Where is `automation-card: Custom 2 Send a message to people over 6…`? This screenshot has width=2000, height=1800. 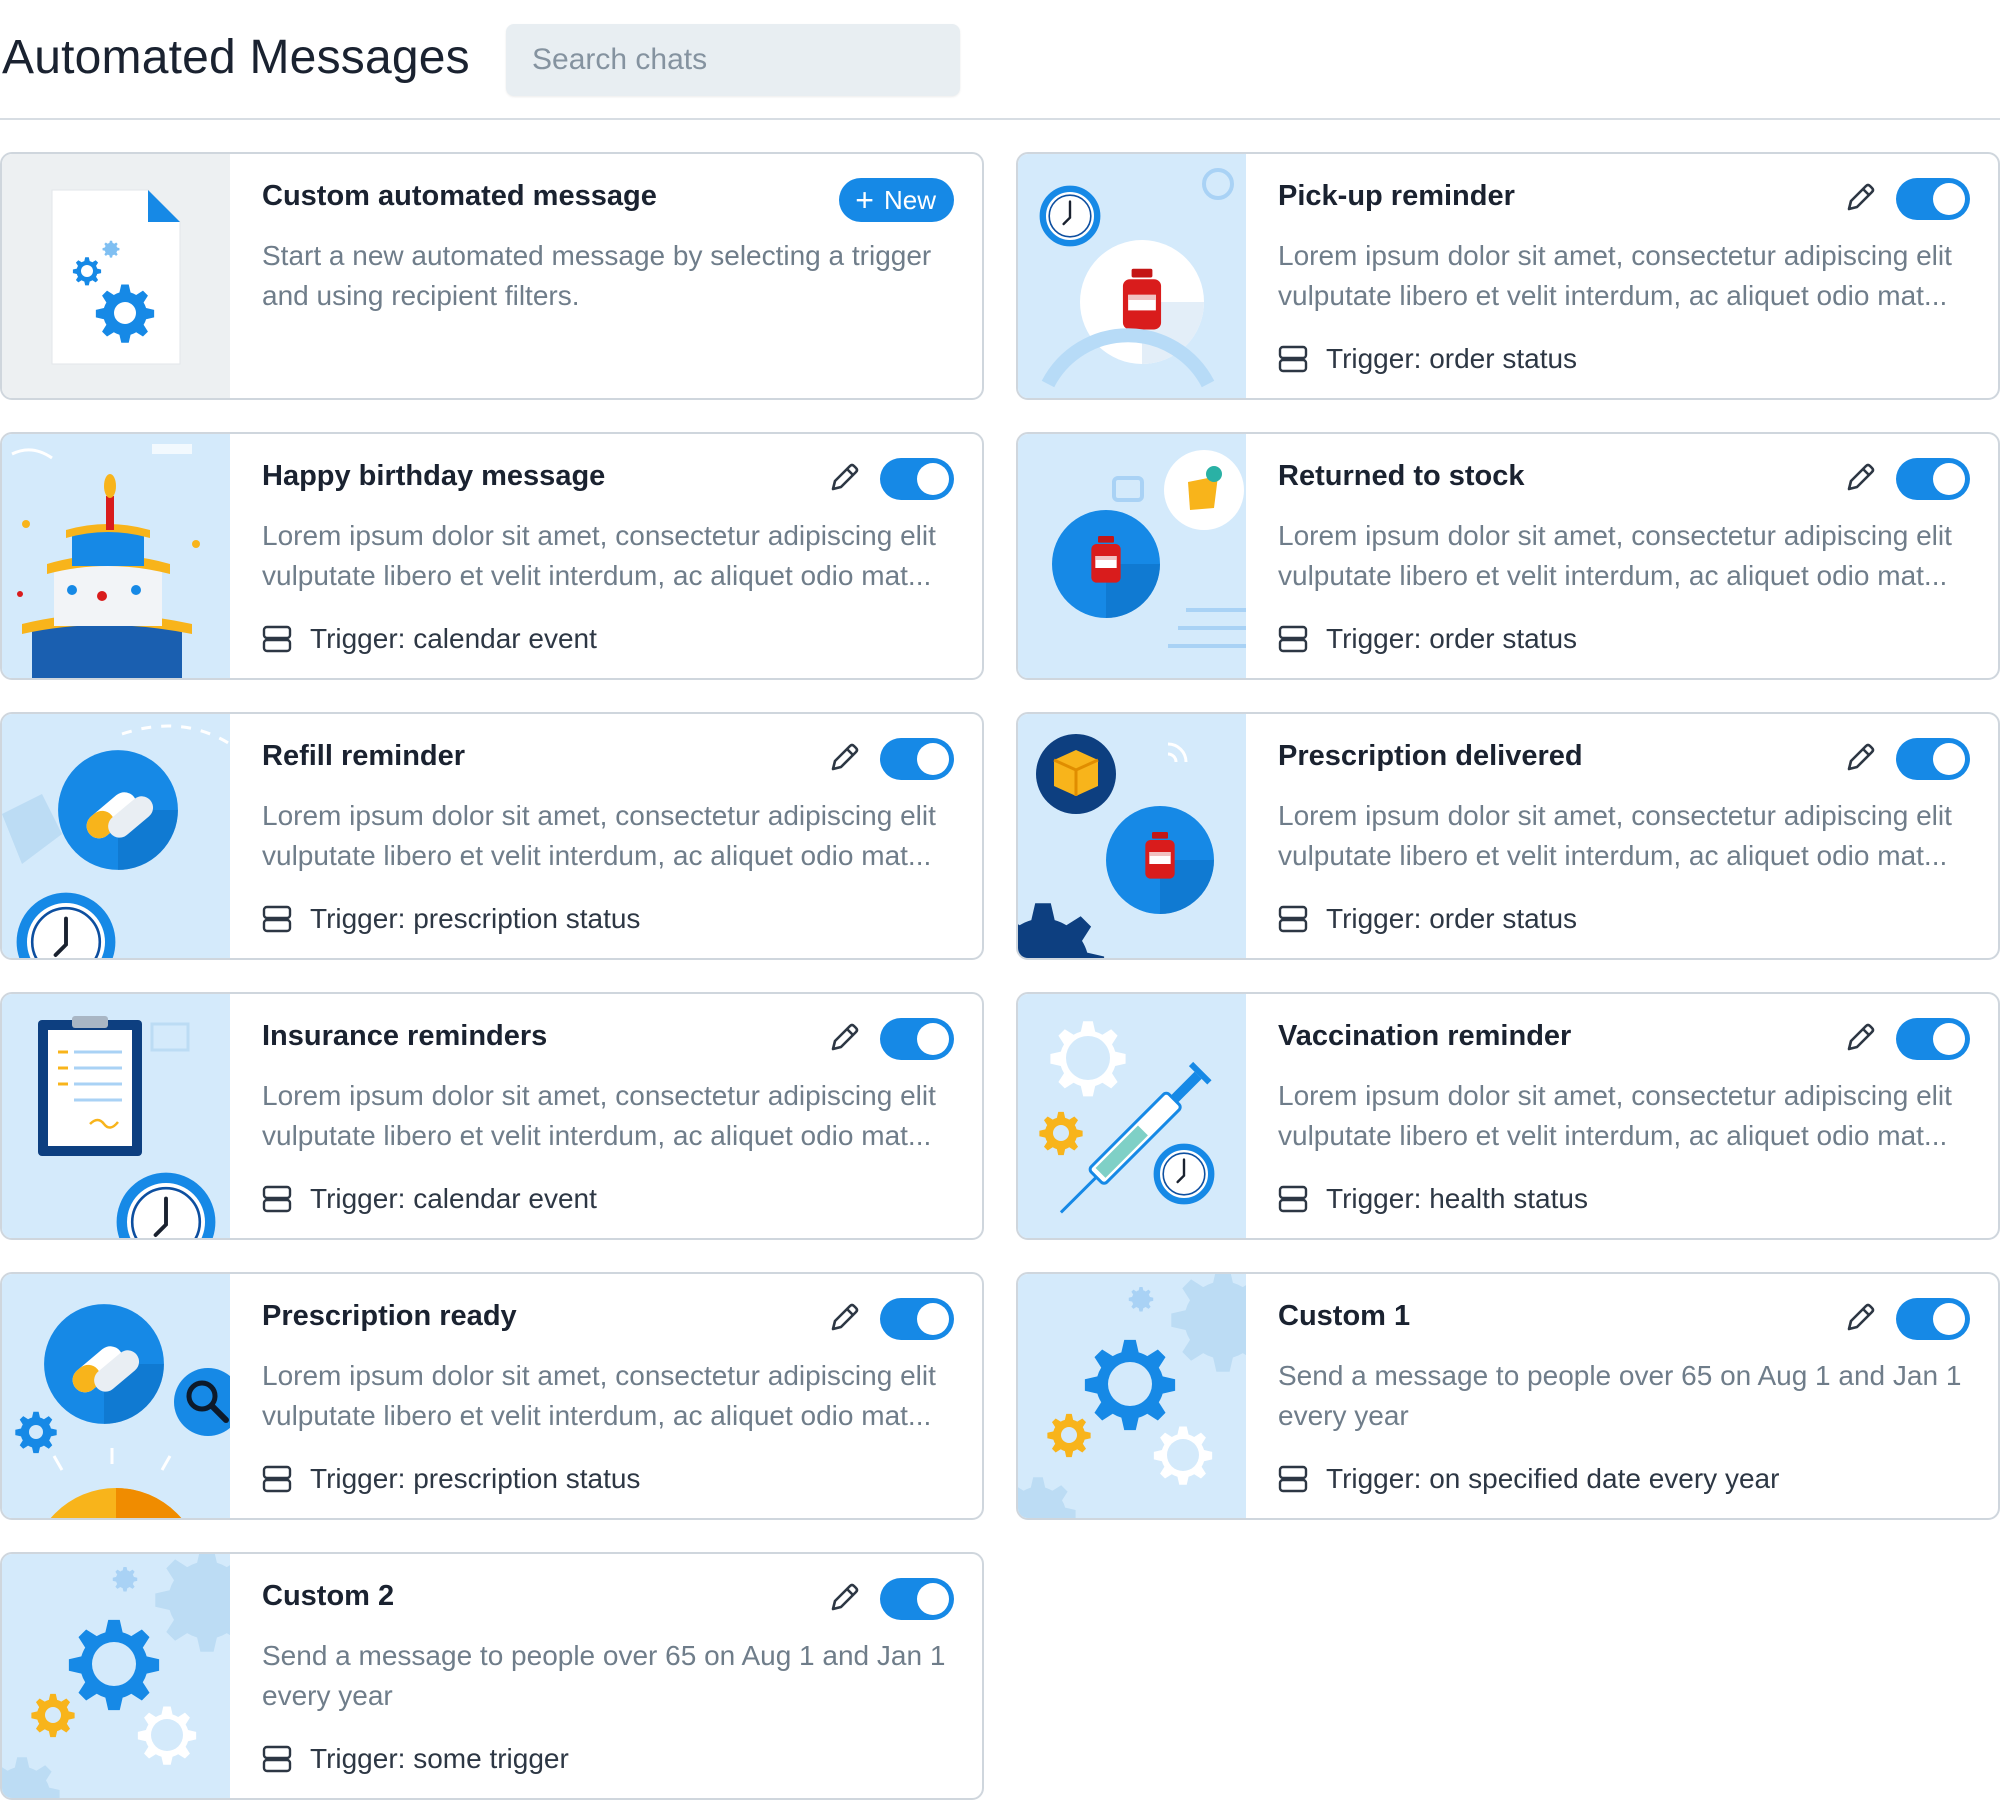
automation-card: Custom 2 Send a message to people over 6… is located at coordinates (492, 1676).